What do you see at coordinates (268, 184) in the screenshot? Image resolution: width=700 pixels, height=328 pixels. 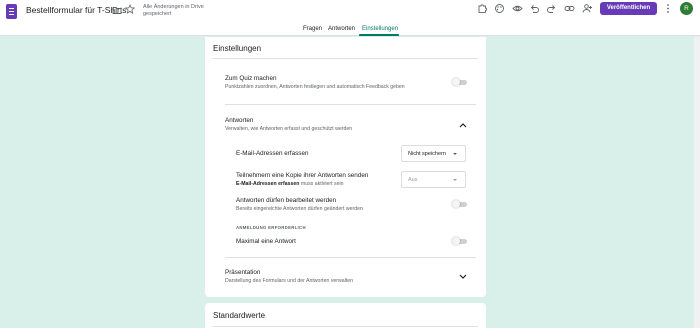 I see `send-copy-sub-bold: E-Mail-Adressen erfassen` at bounding box center [268, 184].